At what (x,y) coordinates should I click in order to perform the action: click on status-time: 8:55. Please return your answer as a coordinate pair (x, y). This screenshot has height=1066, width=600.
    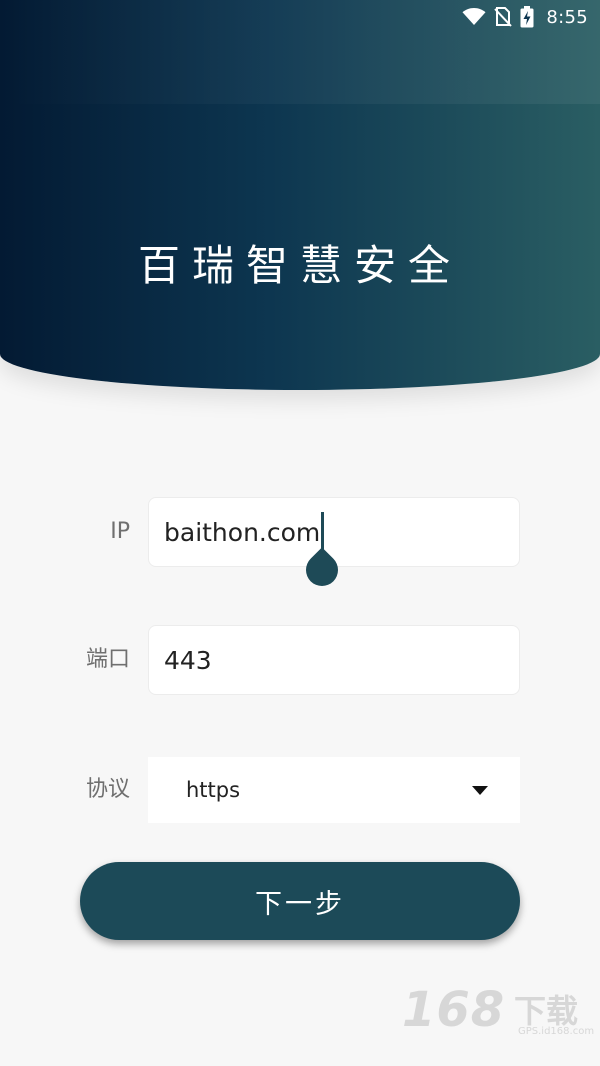
    Looking at the image, I should click on (567, 17).